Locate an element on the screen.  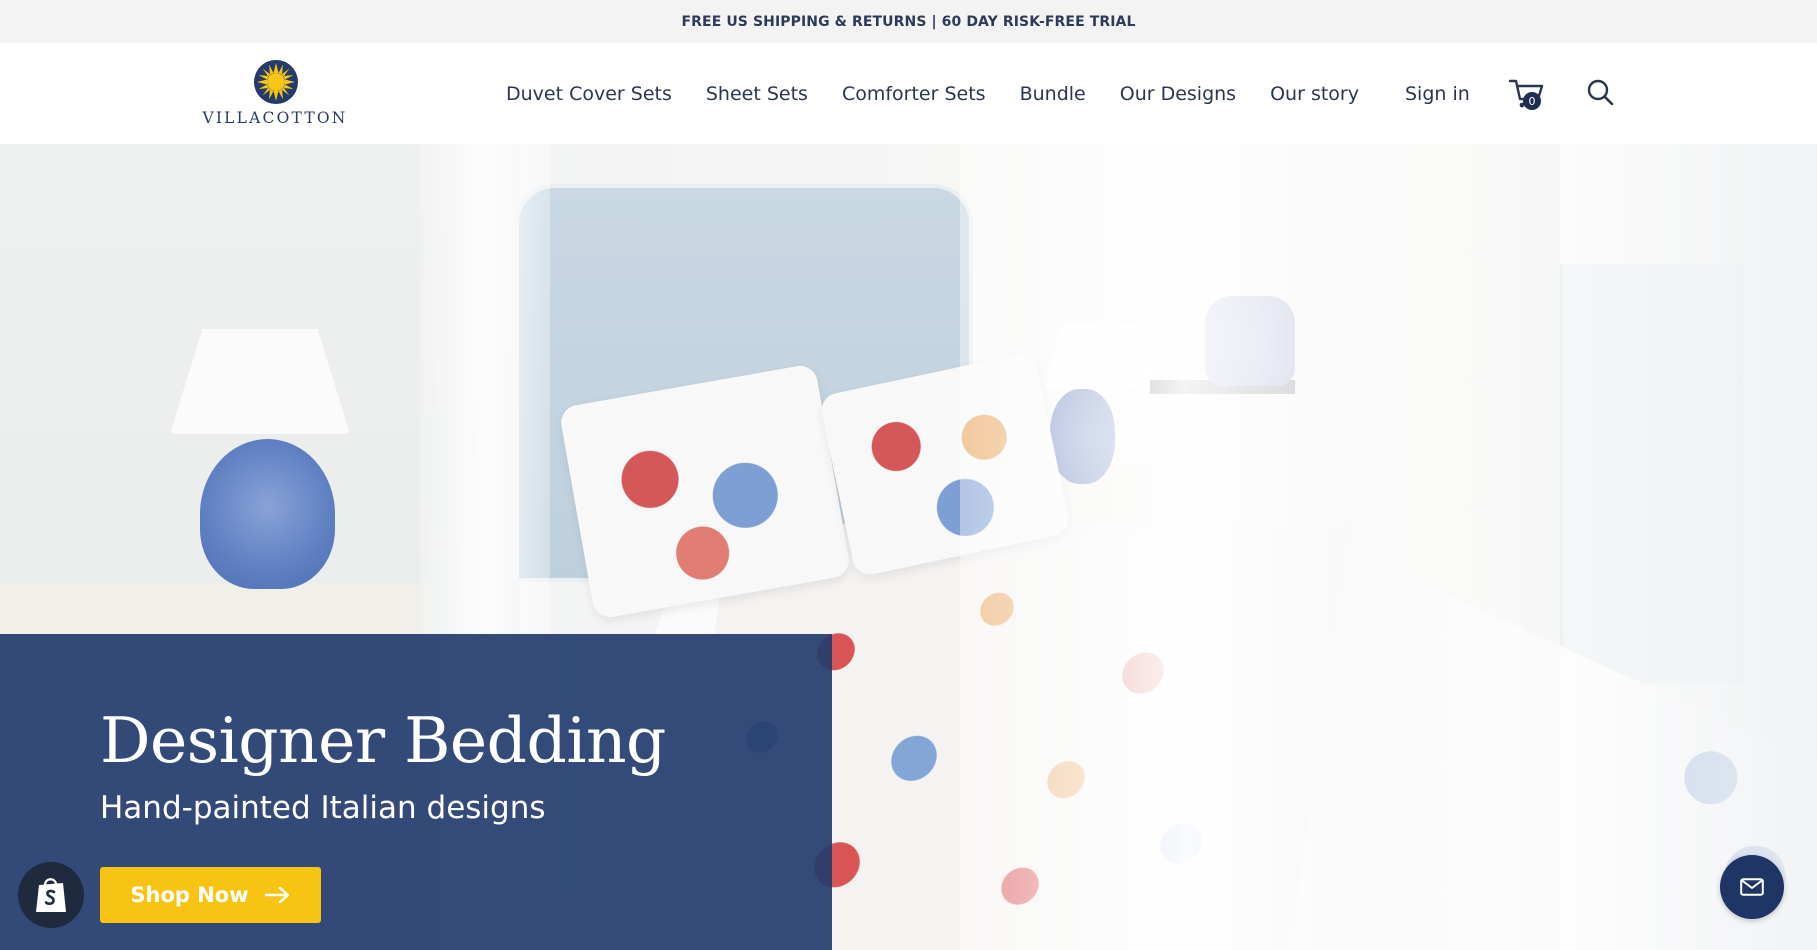
hero-image-lamp-base is located at coordinates (267, 514).